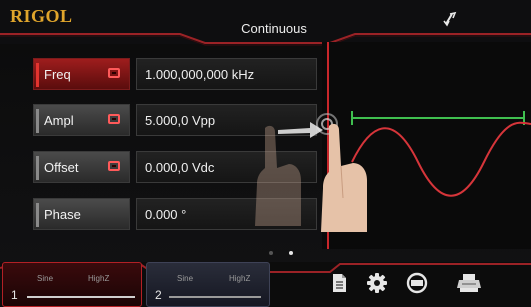 This screenshot has width=531, height=307. I want to click on channel-1-tab: 1 Sine HighZ, so click(72, 284).